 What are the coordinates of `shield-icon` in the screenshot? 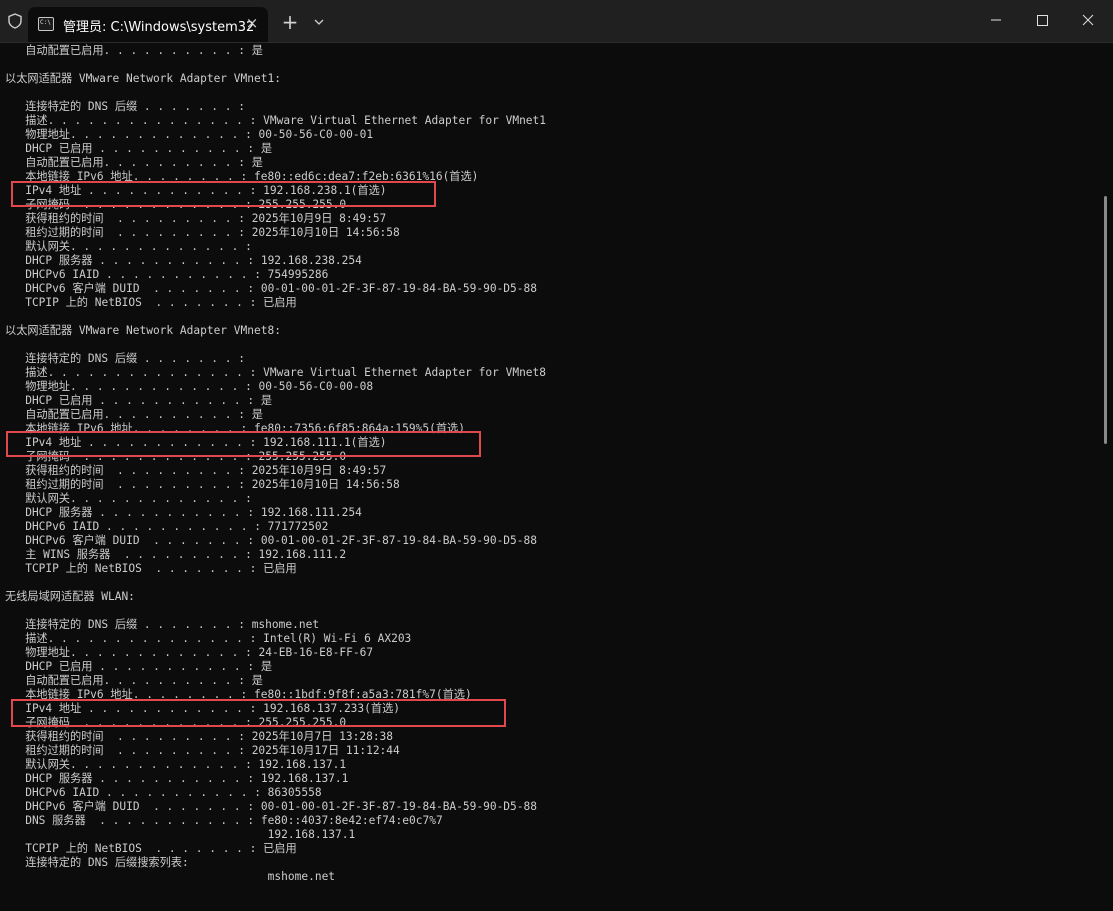 It's located at (15, 21).